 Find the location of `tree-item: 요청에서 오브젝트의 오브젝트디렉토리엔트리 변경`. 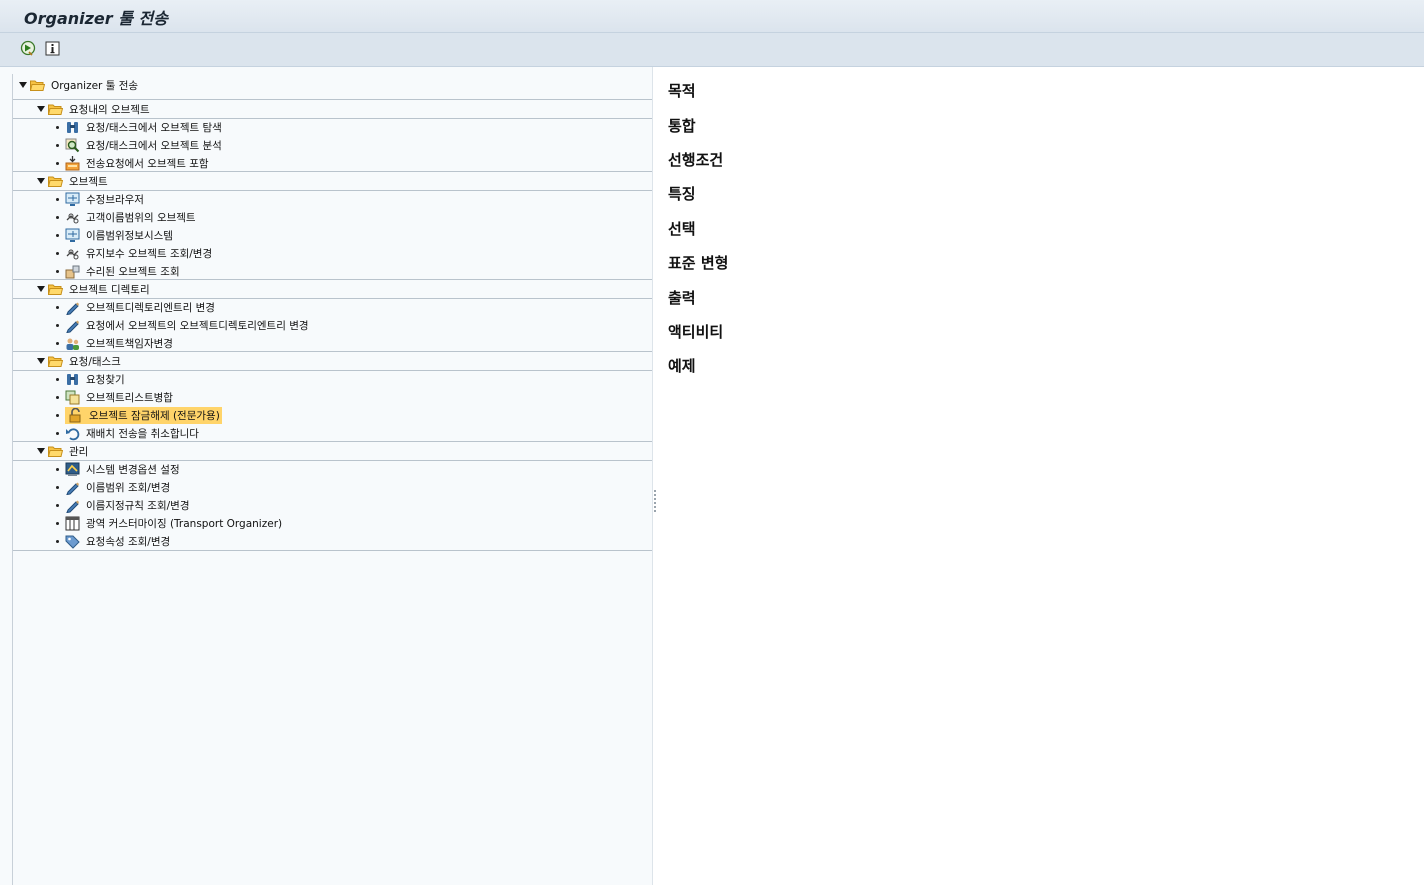

tree-item: 요청에서 오브젝트의 오브젝트디렉토리엔트리 변경 is located at coordinates (332, 325).